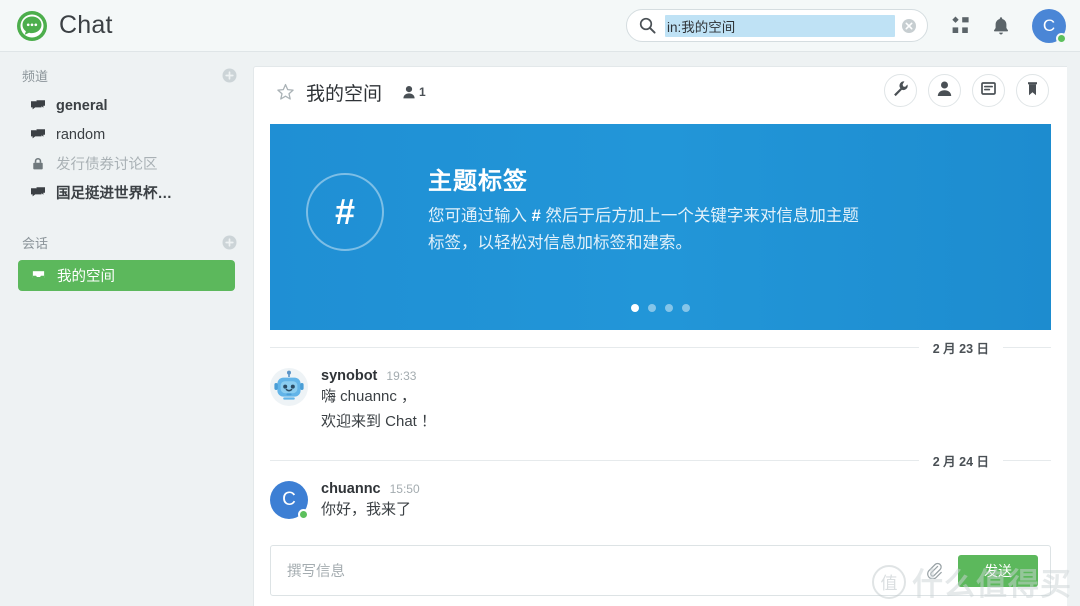  I want to click on sidebar-item-label: 发行债券讨论区, so click(107, 165).